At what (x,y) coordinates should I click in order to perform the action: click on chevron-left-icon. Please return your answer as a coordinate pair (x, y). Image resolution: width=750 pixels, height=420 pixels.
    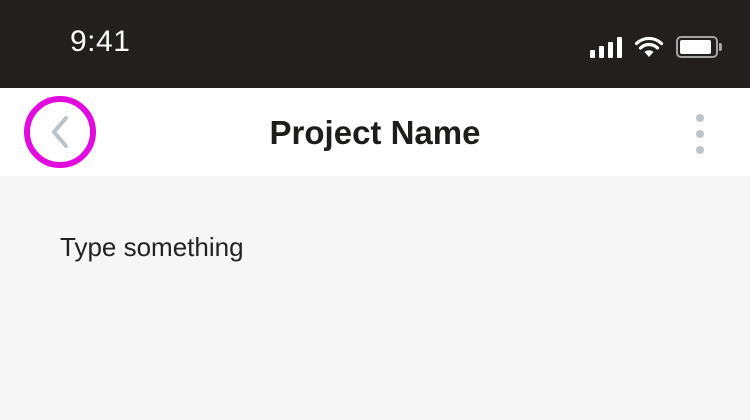
    Looking at the image, I should click on (60, 132).